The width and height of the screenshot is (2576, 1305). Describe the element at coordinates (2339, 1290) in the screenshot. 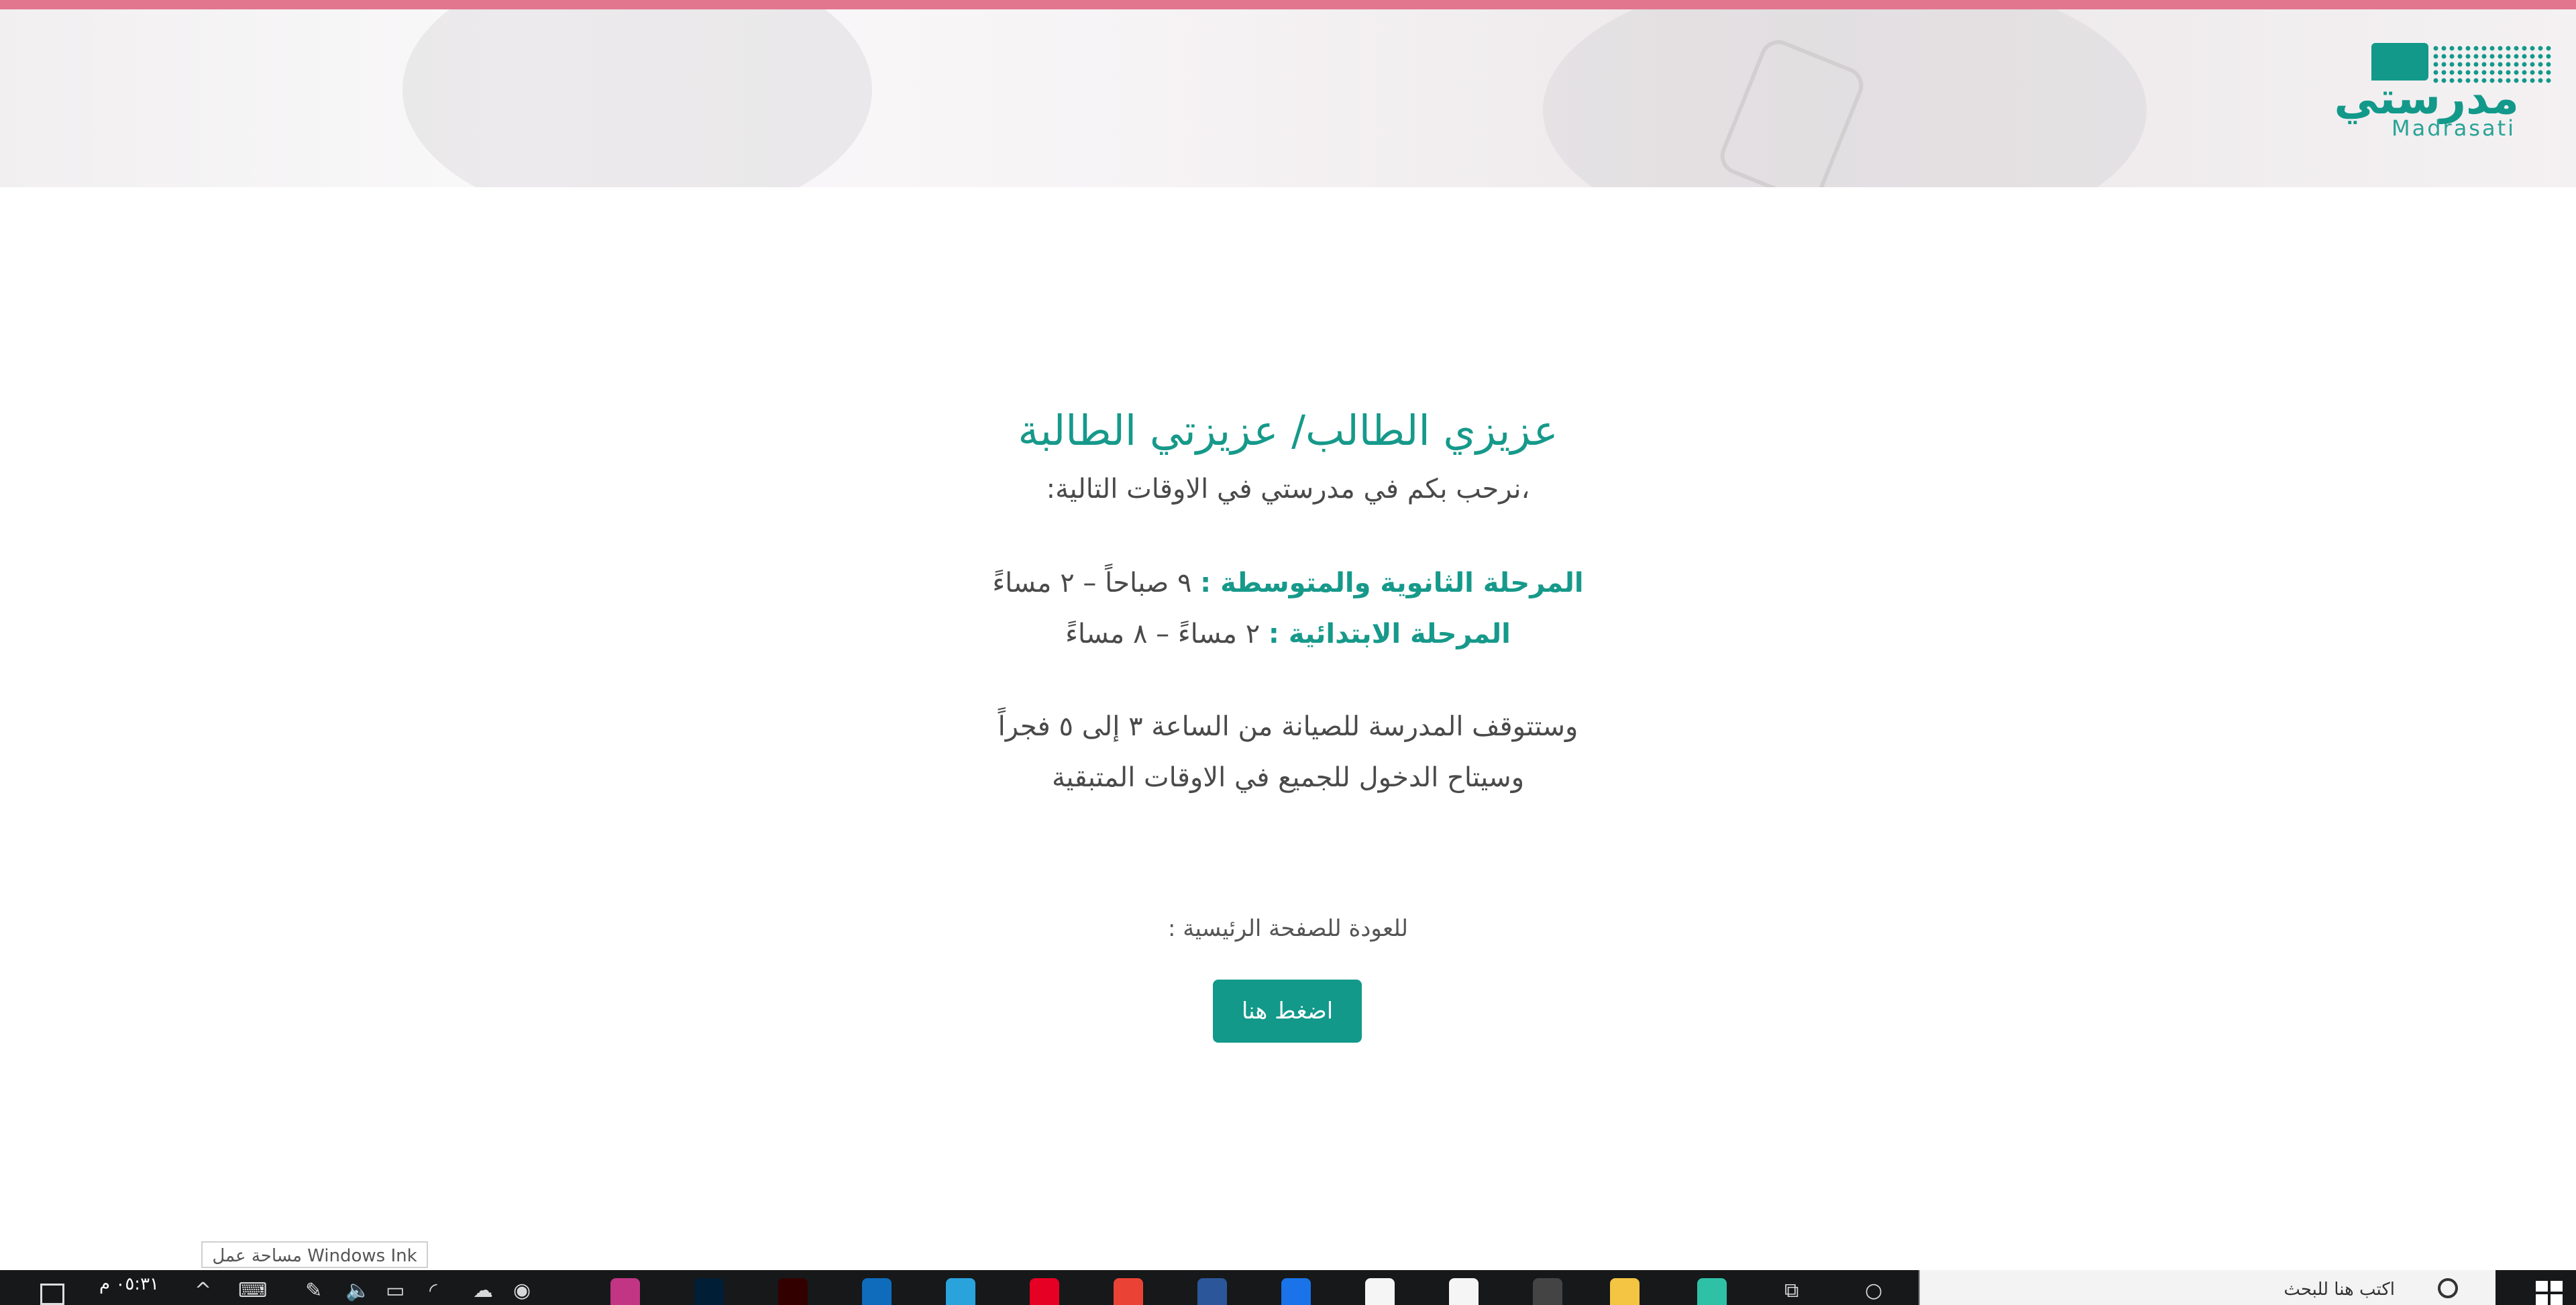

I see `search-placeholder: اكتب هنا للبحث` at that location.